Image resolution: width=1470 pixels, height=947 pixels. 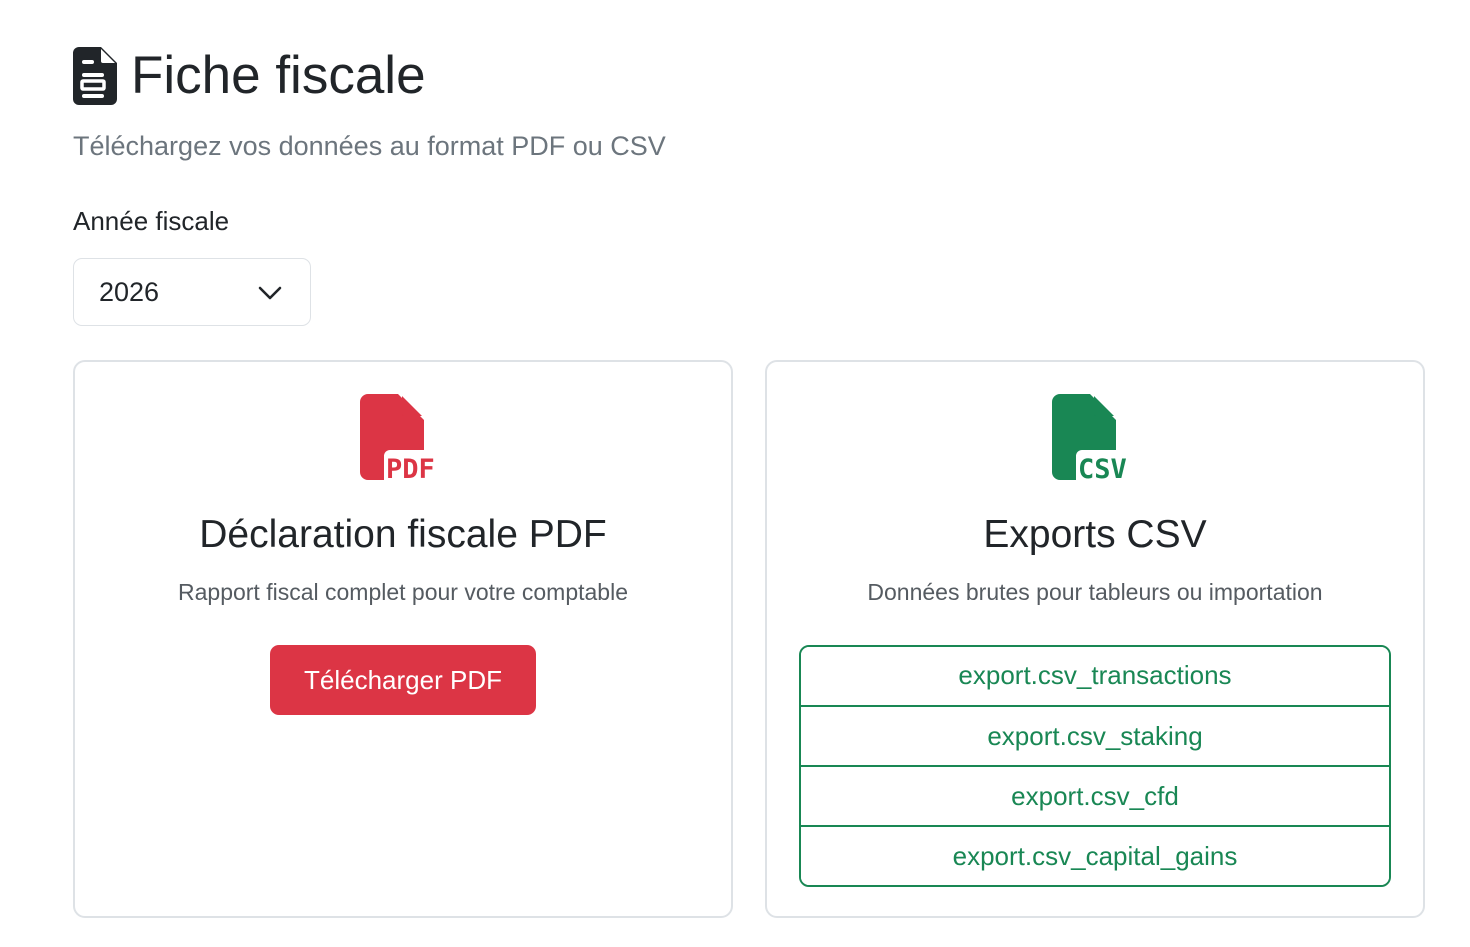 I want to click on page-title: Fiche fiscale, so click(x=278, y=75).